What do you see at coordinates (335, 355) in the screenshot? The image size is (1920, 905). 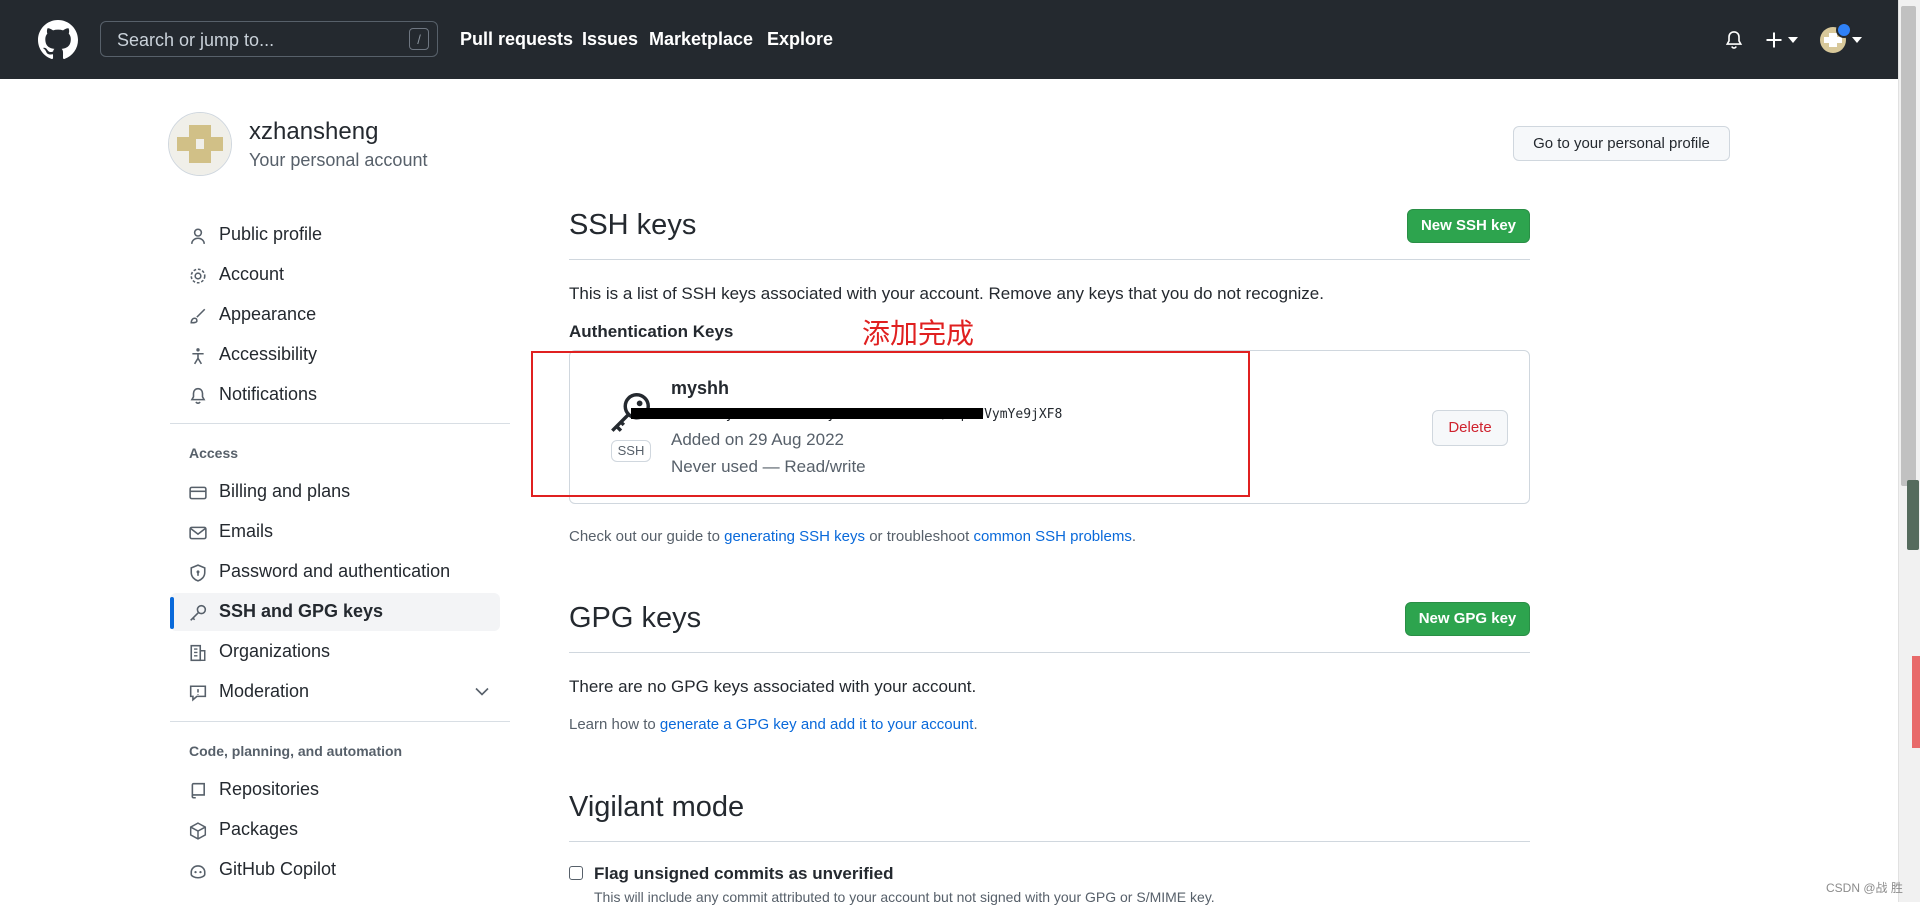 I see `sidebar-item-accessibility: Accessibility` at bounding box center [335, 355].